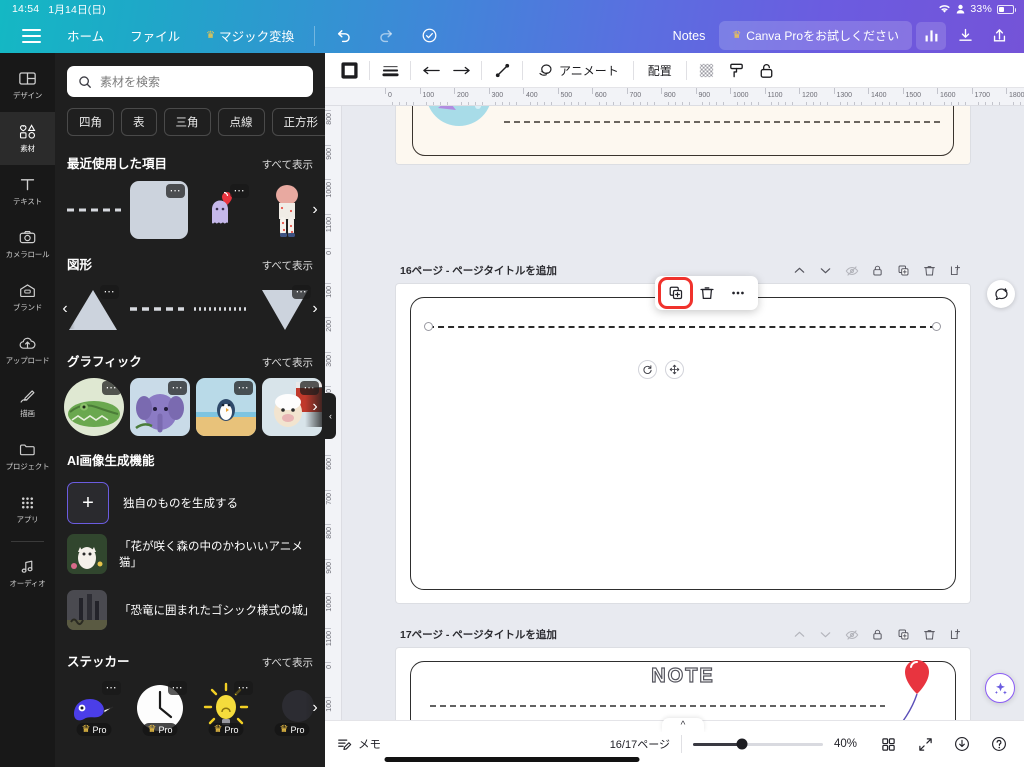 The height and width of the screenshot is (767, 1024). Describe the element at coordinates (190, 610) in the screenshot. I see `ai-prompt-item-2: 「恐竜に囲まれたゴシック様式の城」` at that location.